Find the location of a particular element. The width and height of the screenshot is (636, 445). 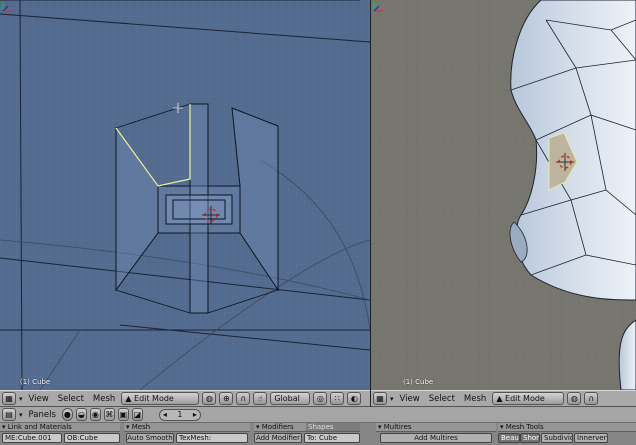

auto-smooth-button: Auto Smooth is located at coordinates (150, 438).